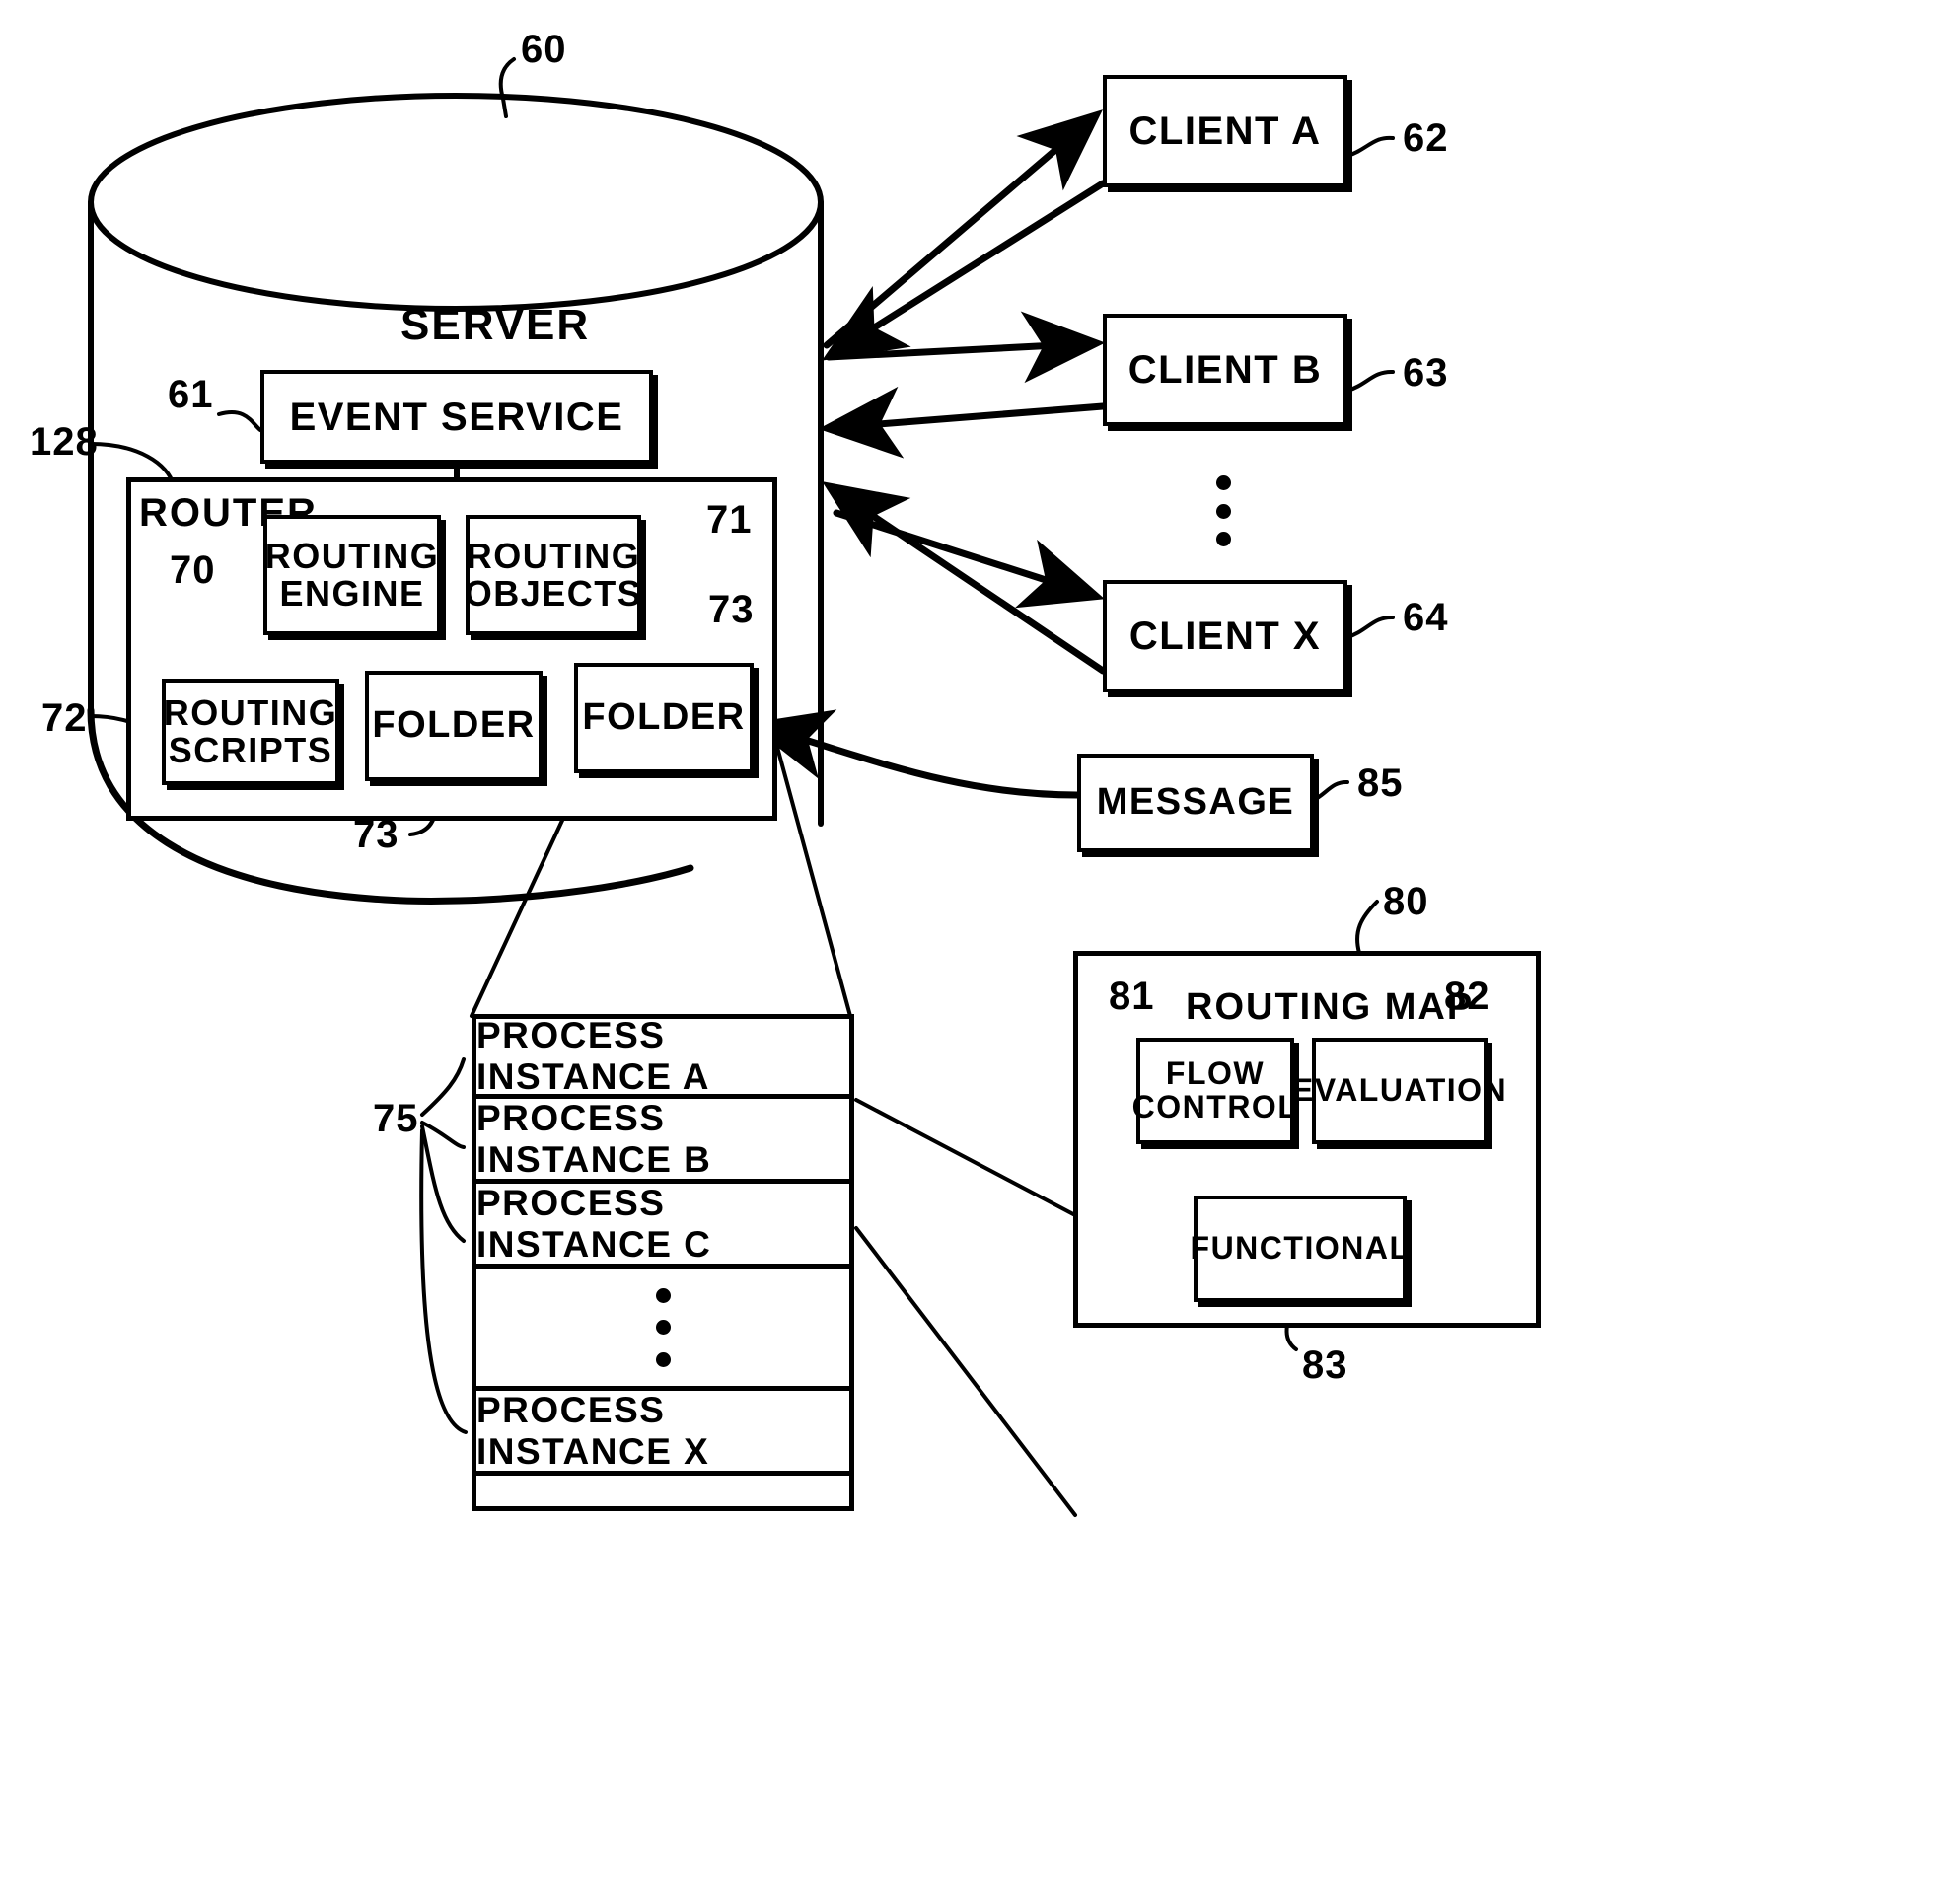 The width and height of the screenshot is (1960, 1885). I want to click on evaluation-box: EVALUATION, so click(1399, 1091).